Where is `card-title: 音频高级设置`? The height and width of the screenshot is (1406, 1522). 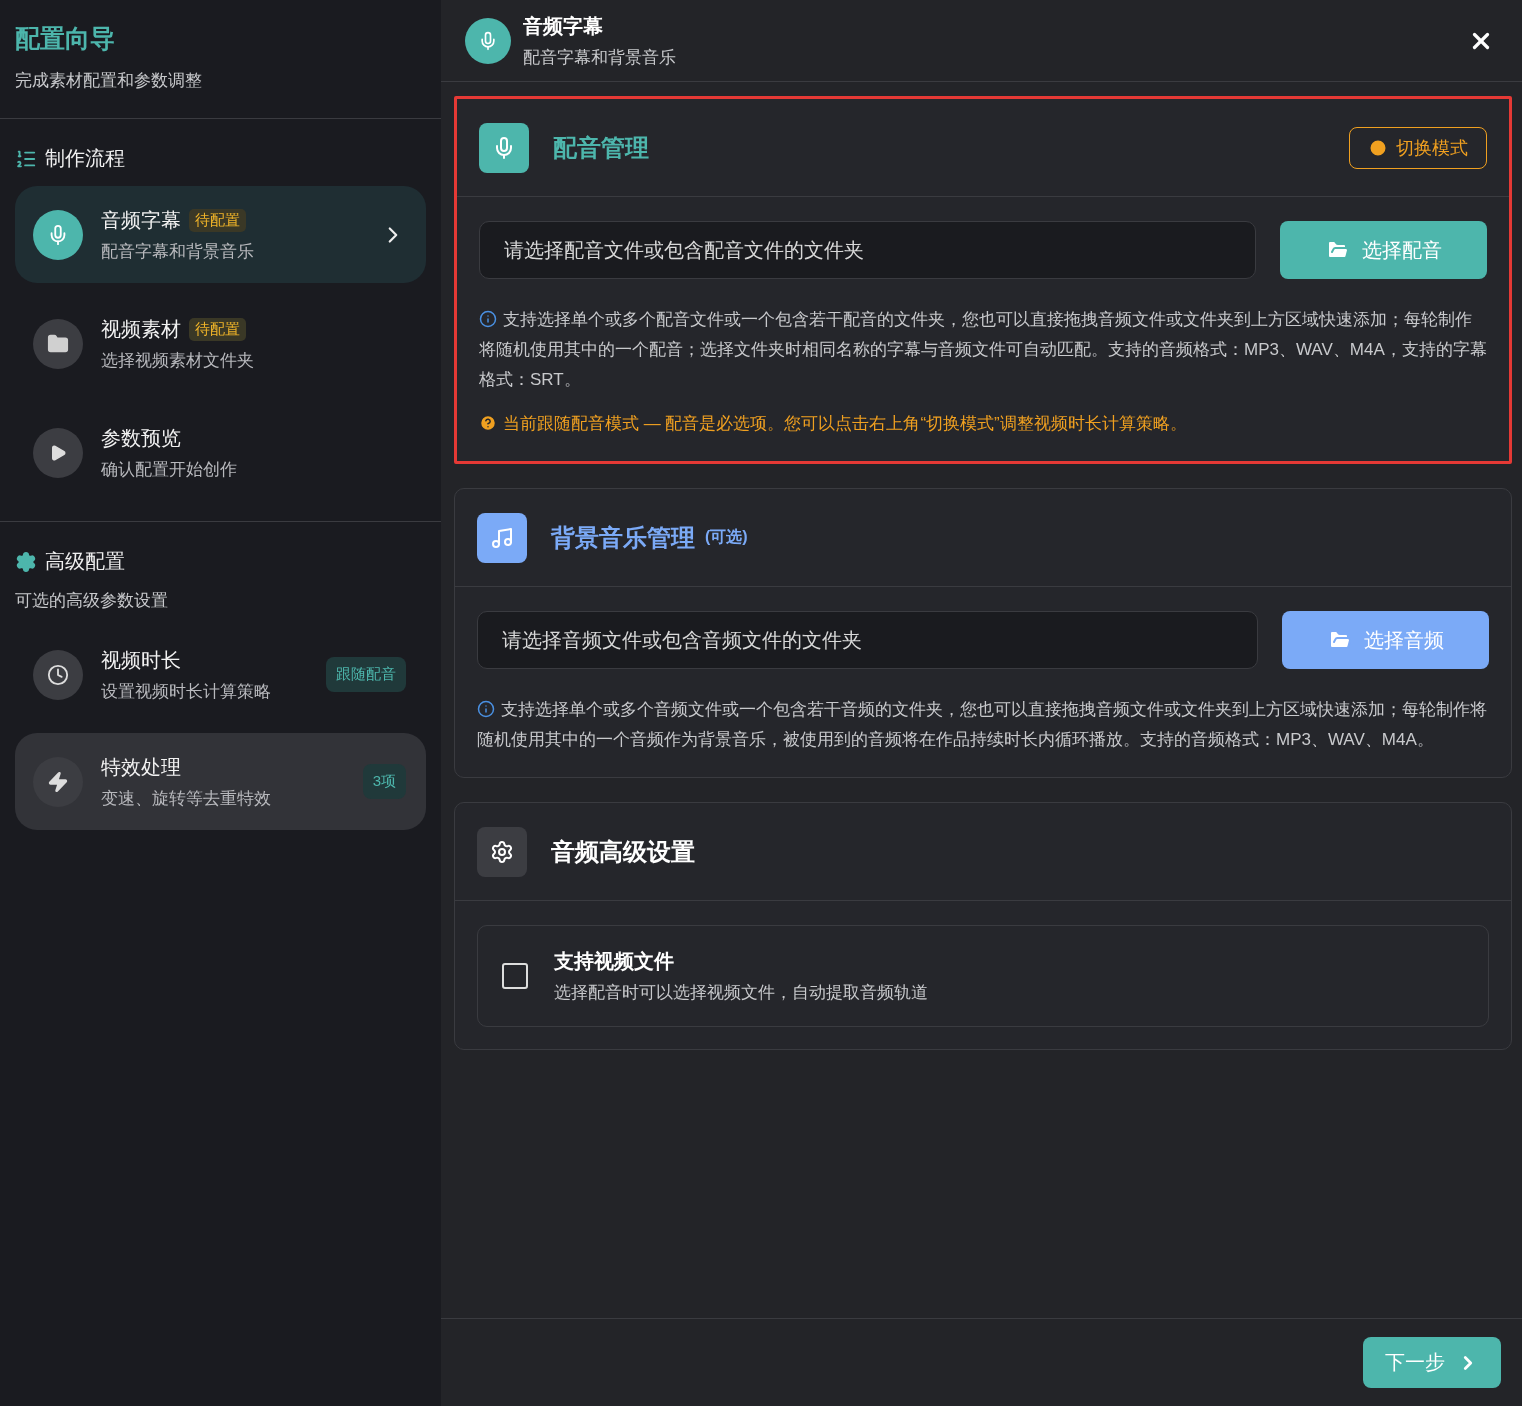
card-title: 音频高级设置 is located at coordinates (623, 851).